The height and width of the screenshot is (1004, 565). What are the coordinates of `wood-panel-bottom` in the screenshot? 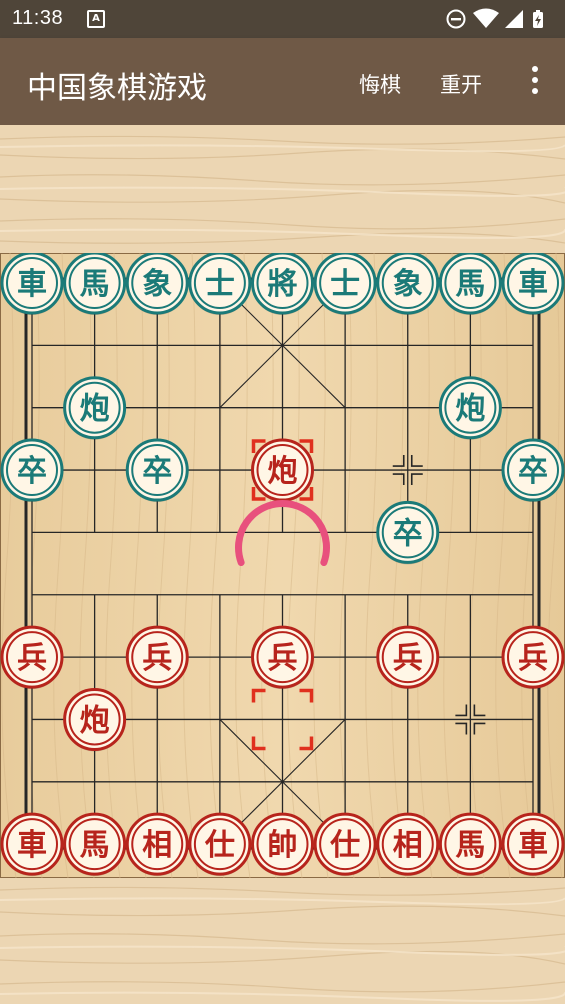 It's located at (282, 941).